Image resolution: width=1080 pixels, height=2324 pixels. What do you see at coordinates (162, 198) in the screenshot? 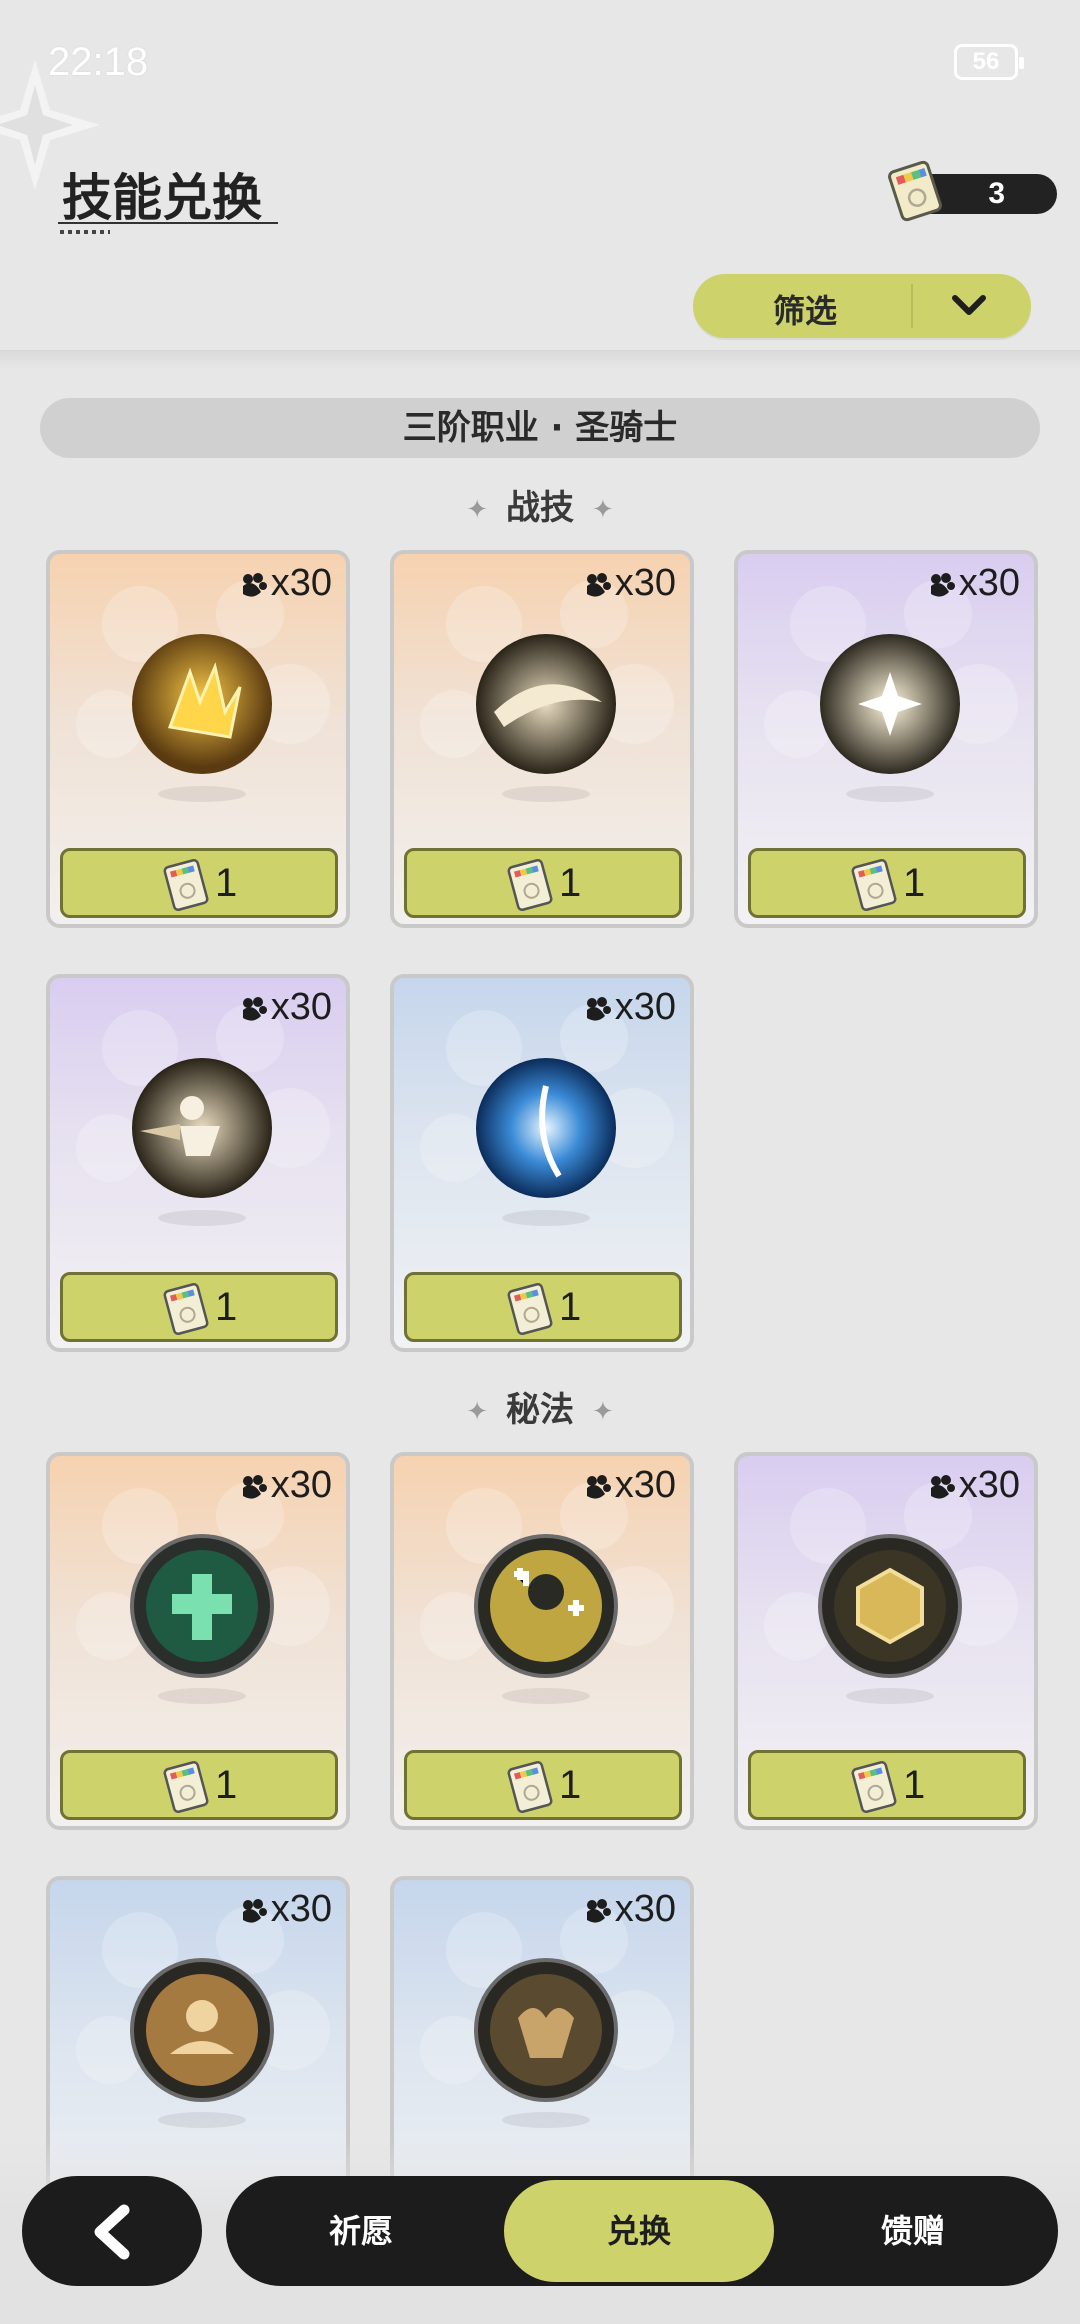
I see `page-title: 技能兑换` at bounding box center [162, 198].